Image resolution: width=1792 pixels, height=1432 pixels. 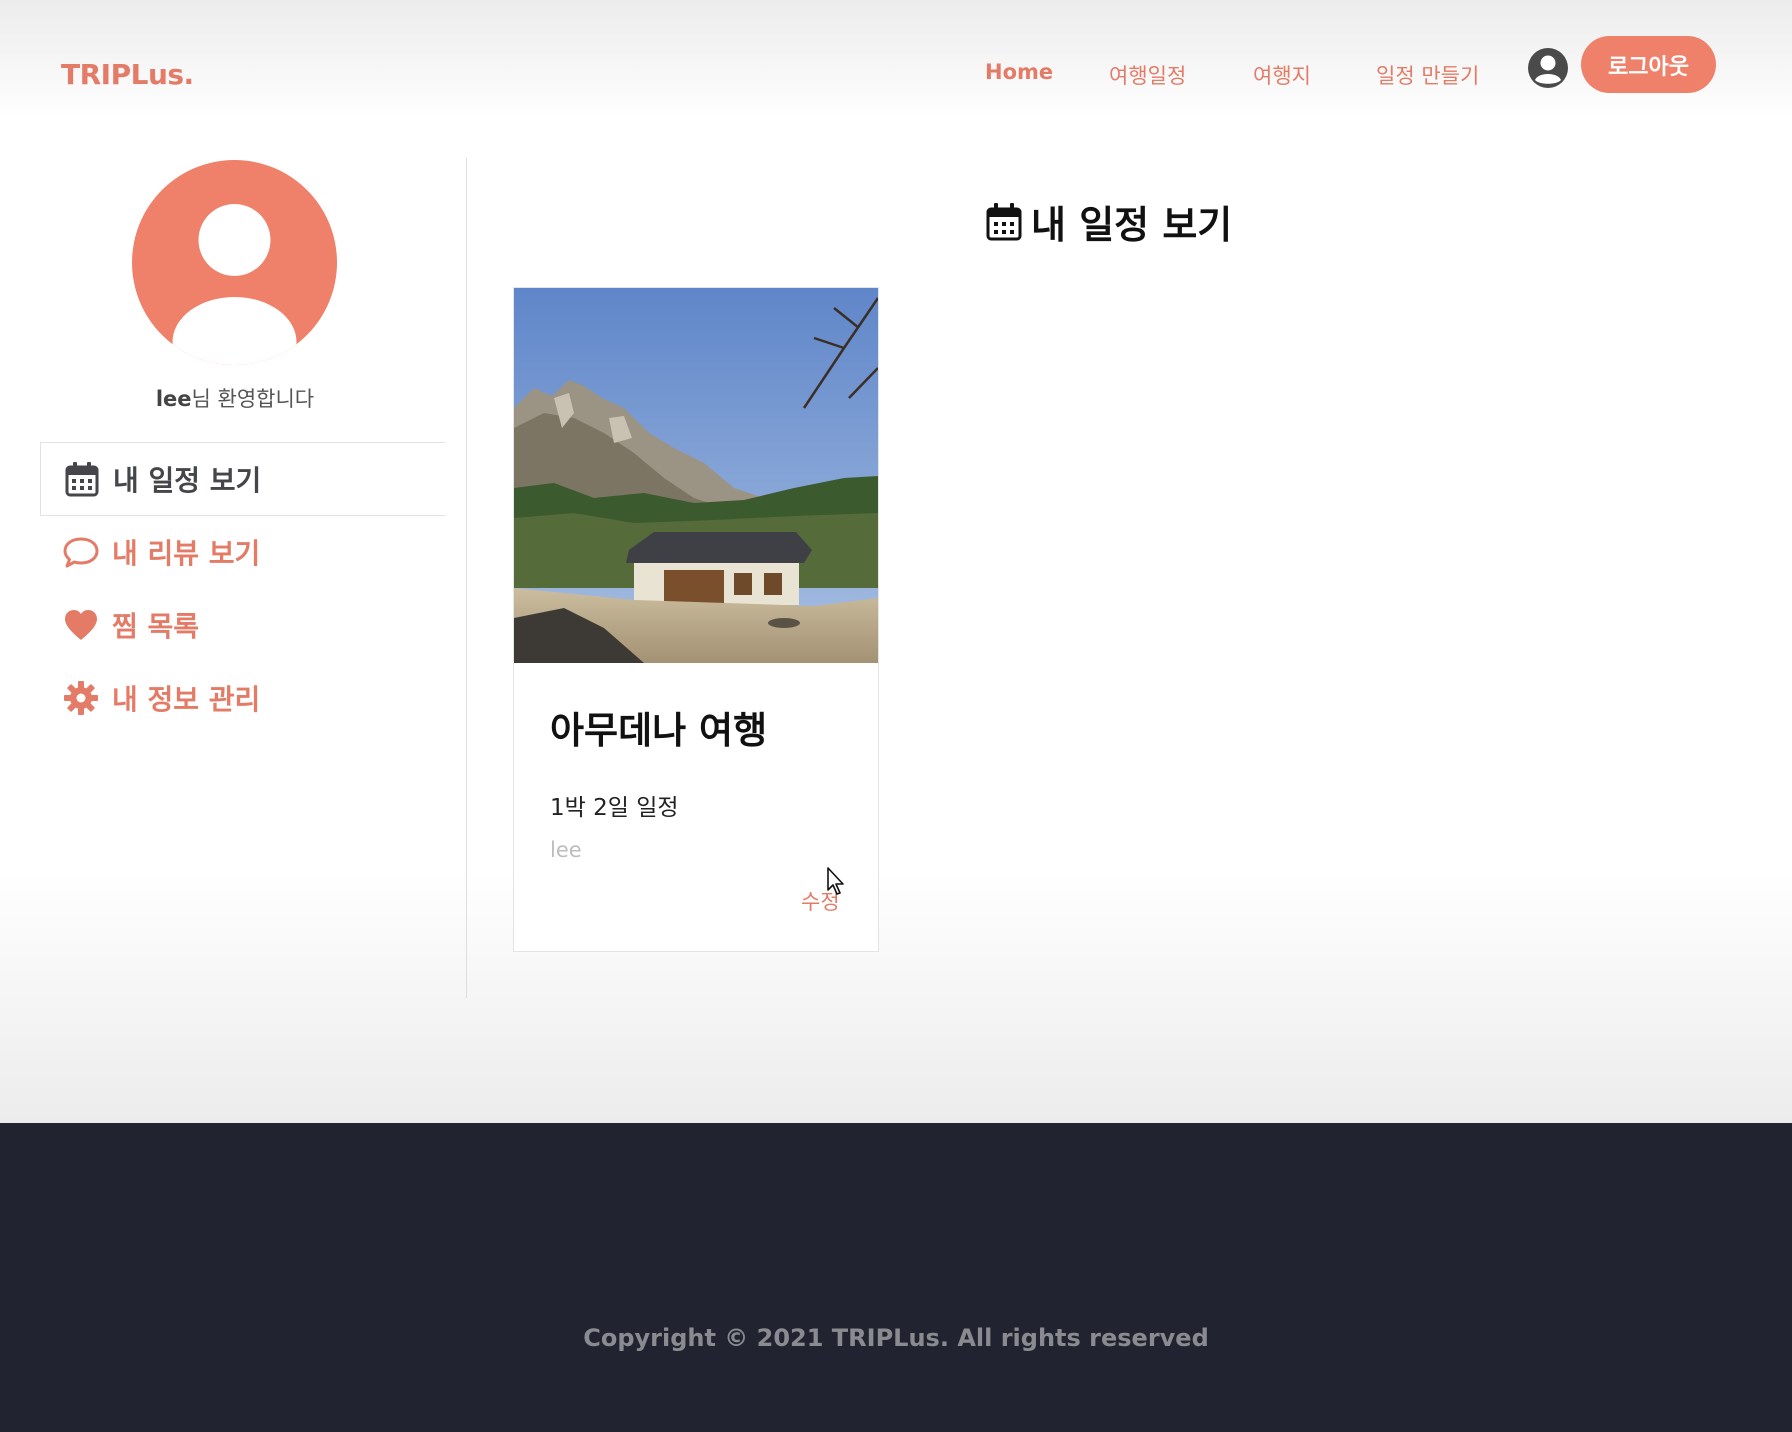 What do you see at coordinates (1648, 64) in the screenshot?
I see `logout-button: 로그아웃` at bounding box center [1648, 64].